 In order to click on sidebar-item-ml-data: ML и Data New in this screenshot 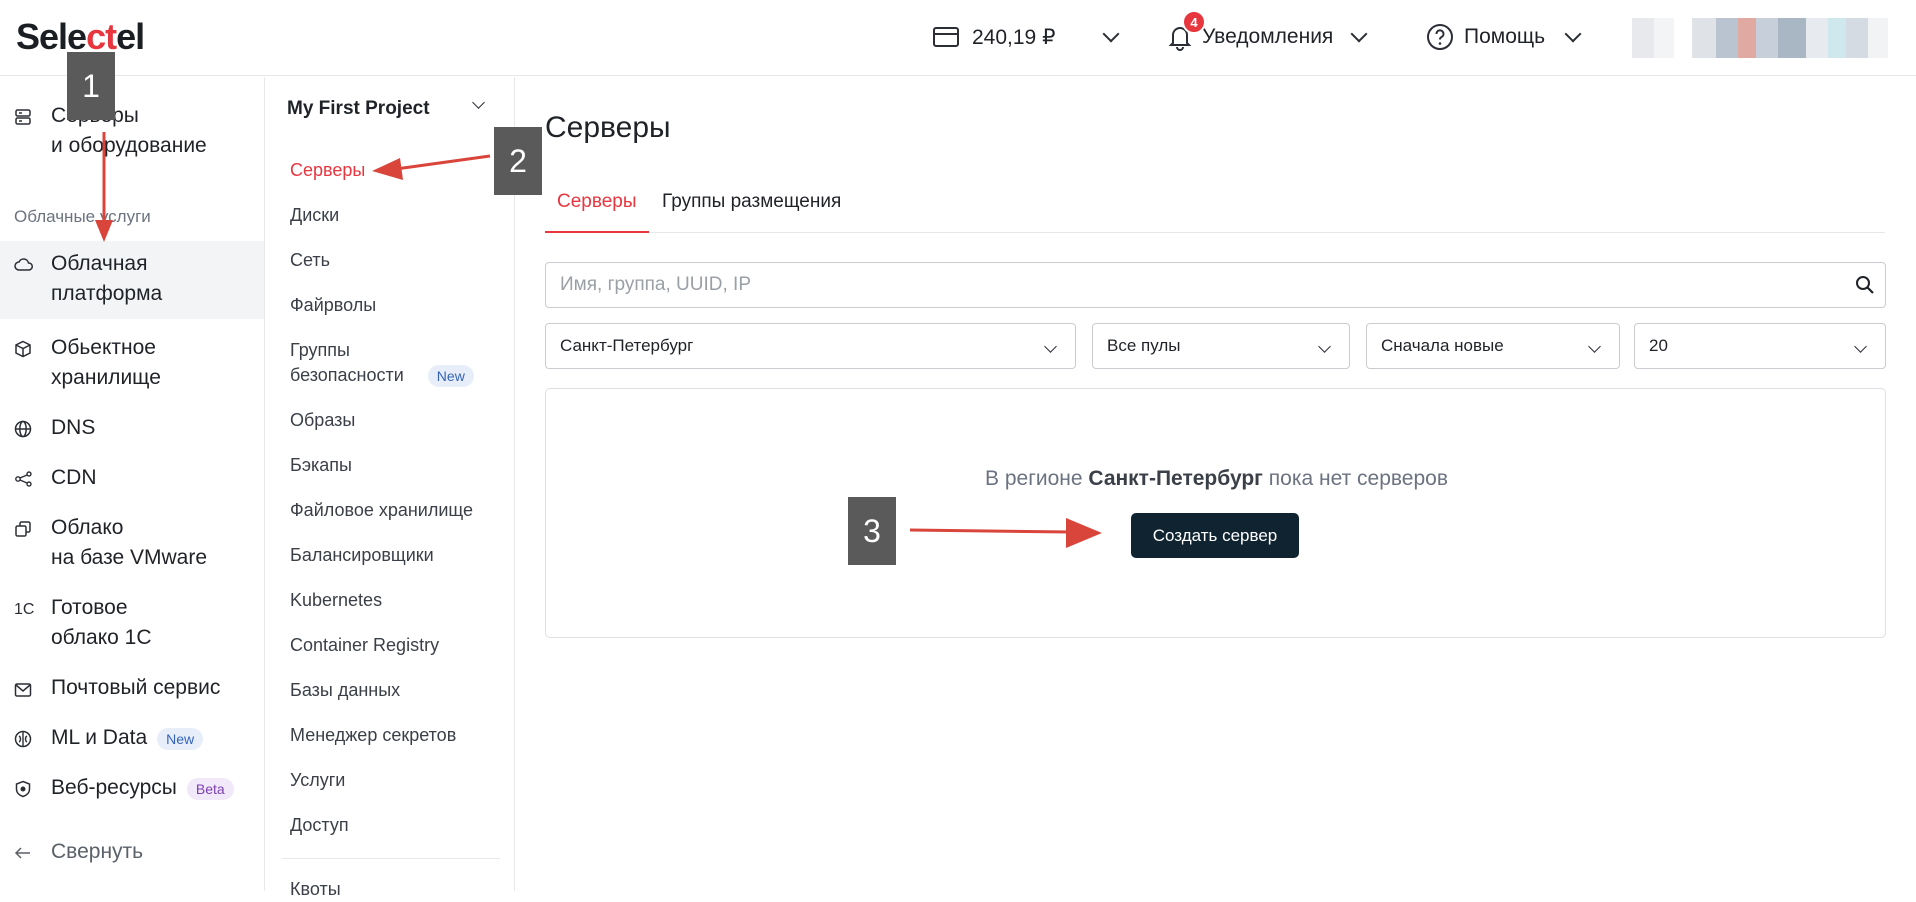, I will do `click(132, 740)`.